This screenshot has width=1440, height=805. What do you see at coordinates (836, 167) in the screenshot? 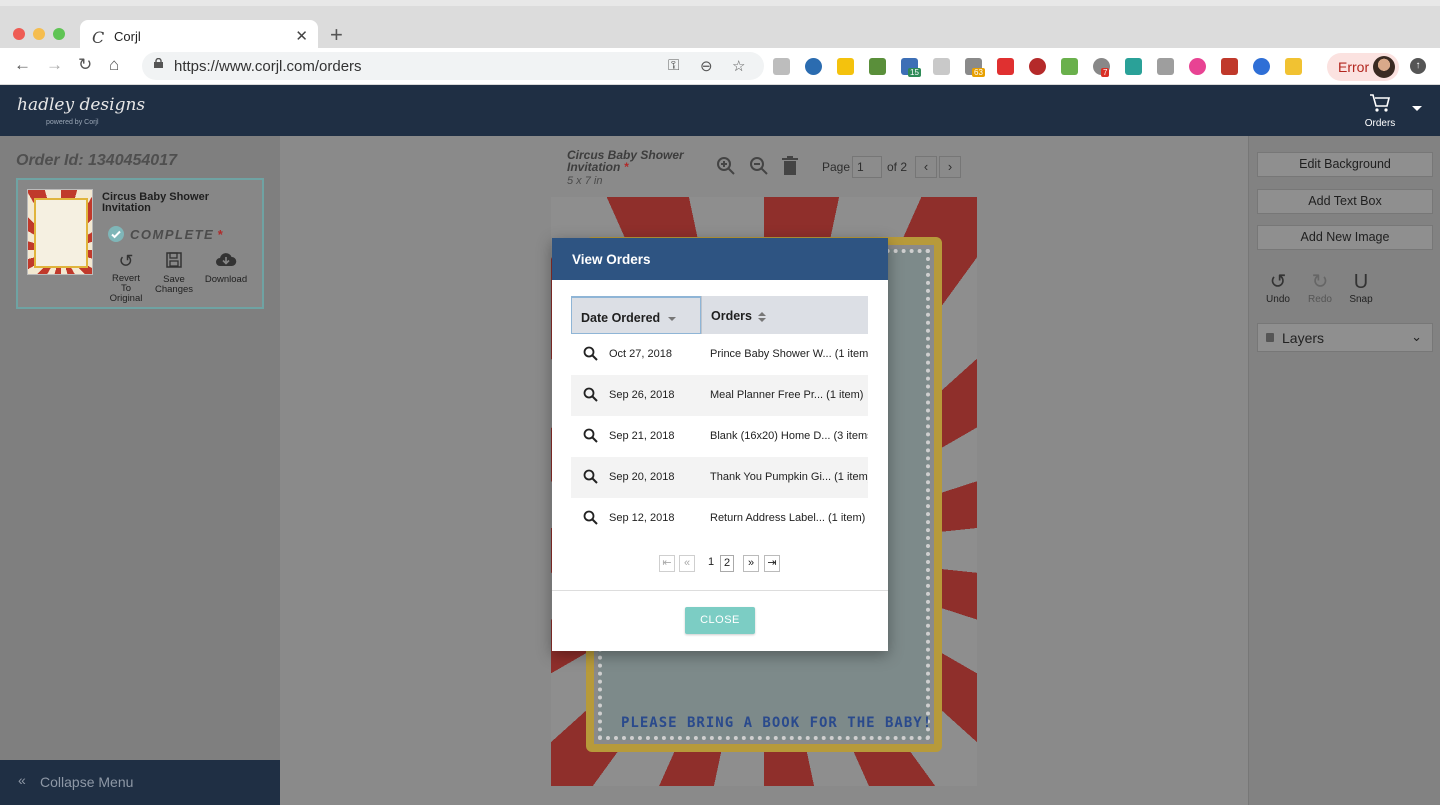
I see `page-label: Page` at bounding box center [836, 167].